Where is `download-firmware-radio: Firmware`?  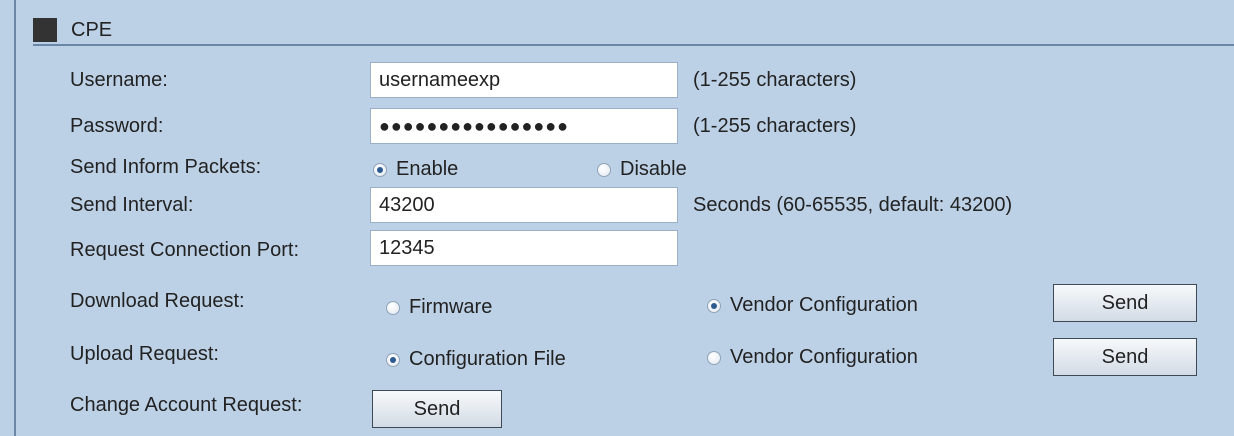
download-firmware-radio: Firmware is located at coordinates (439, 307).